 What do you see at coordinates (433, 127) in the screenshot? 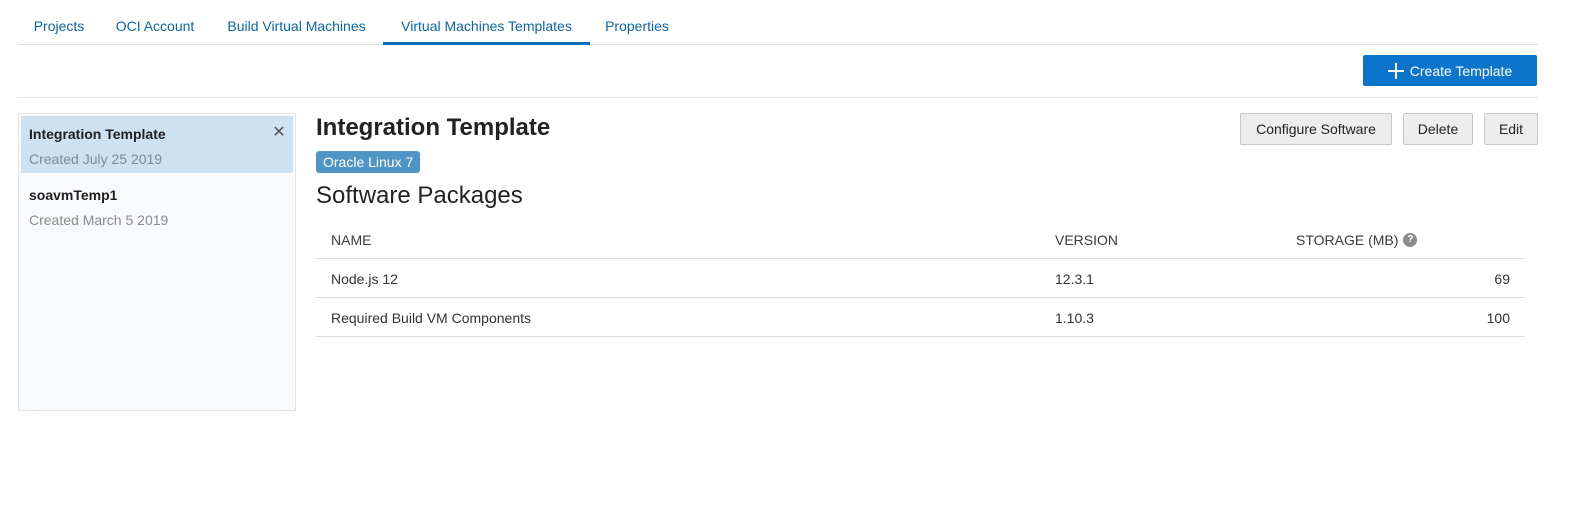
I see `template-detail-title: Integration Template` at bounding box center [433, 127].